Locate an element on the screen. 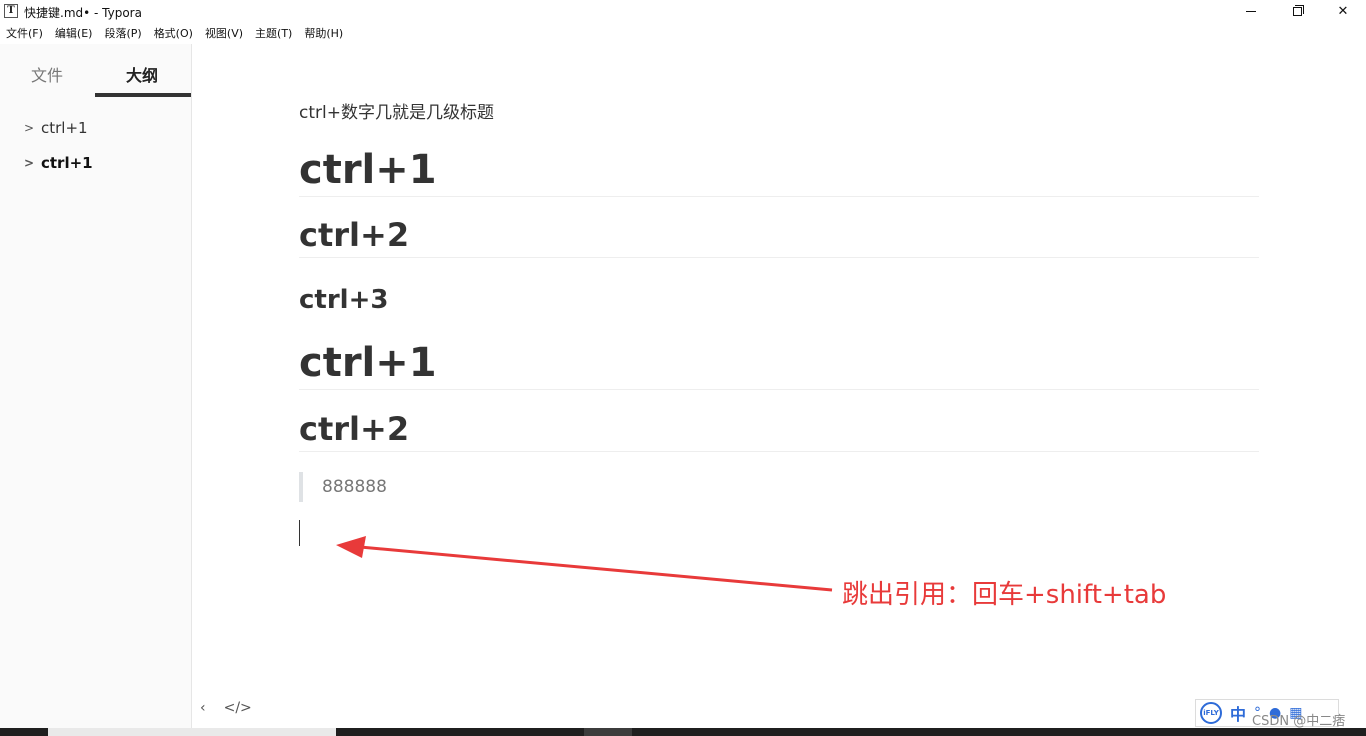 The height and width of the screenshot is (736, 1366). heading-3: ctrl+3 is located at coordinates (779, 300).